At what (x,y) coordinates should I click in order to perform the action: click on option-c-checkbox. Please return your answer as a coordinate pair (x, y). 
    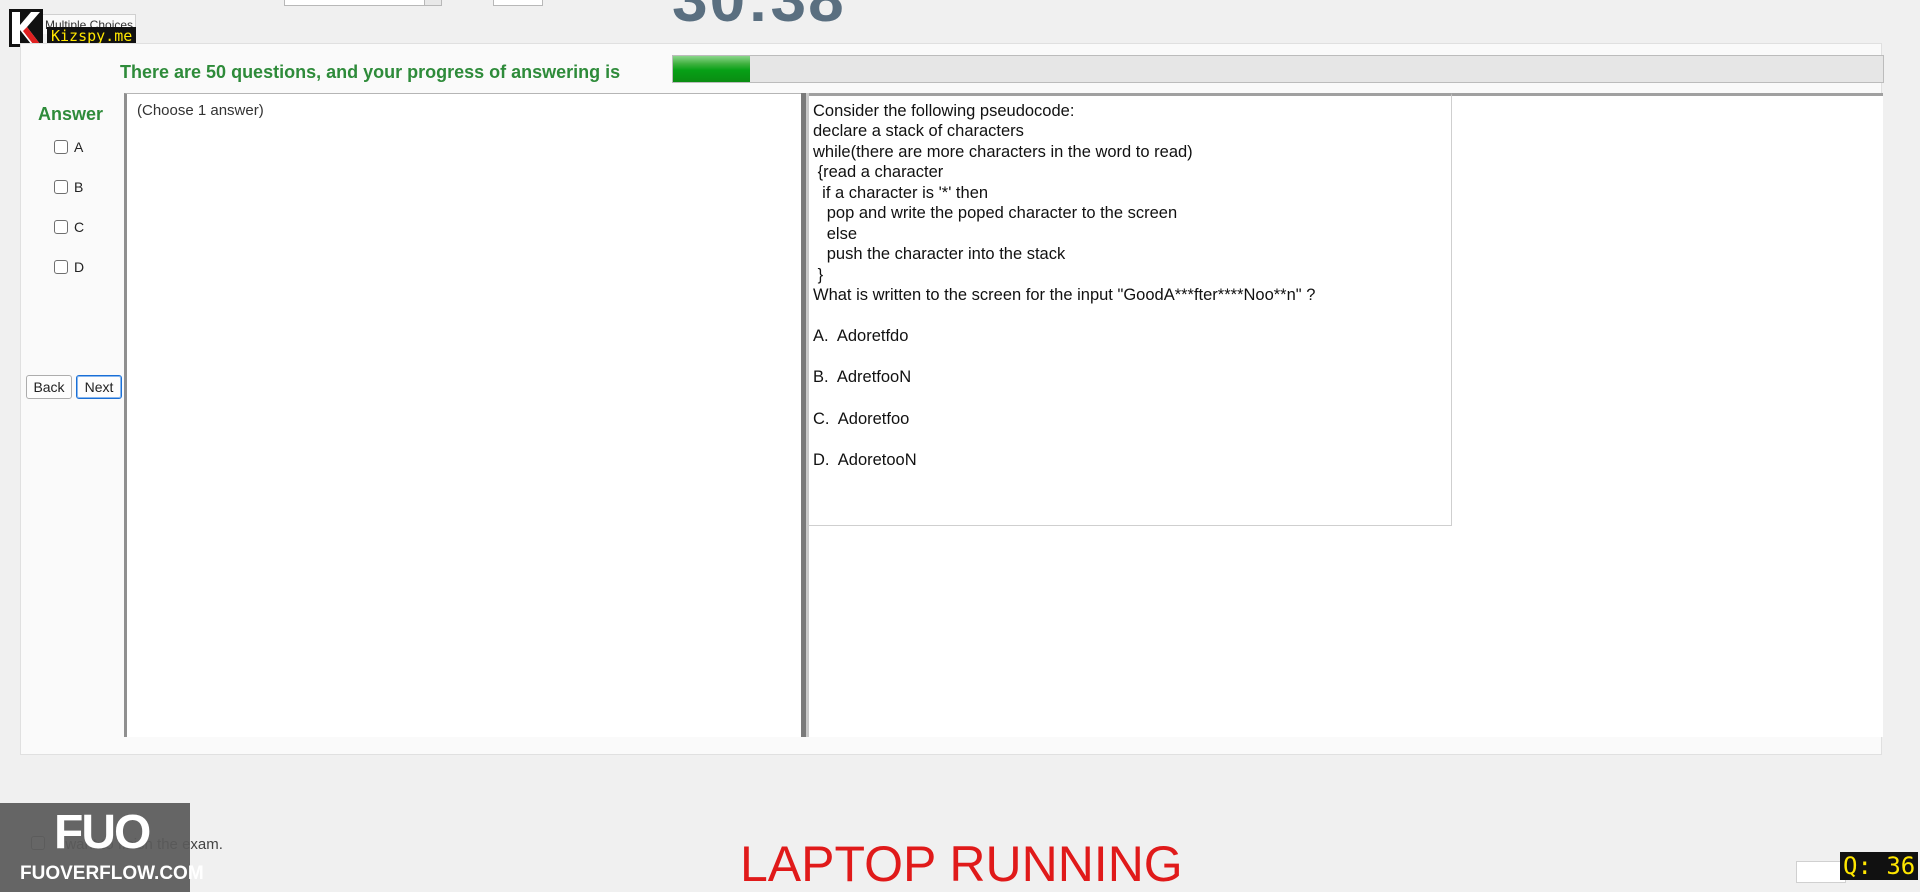
    Looking at the image, I should click on (61, 227).